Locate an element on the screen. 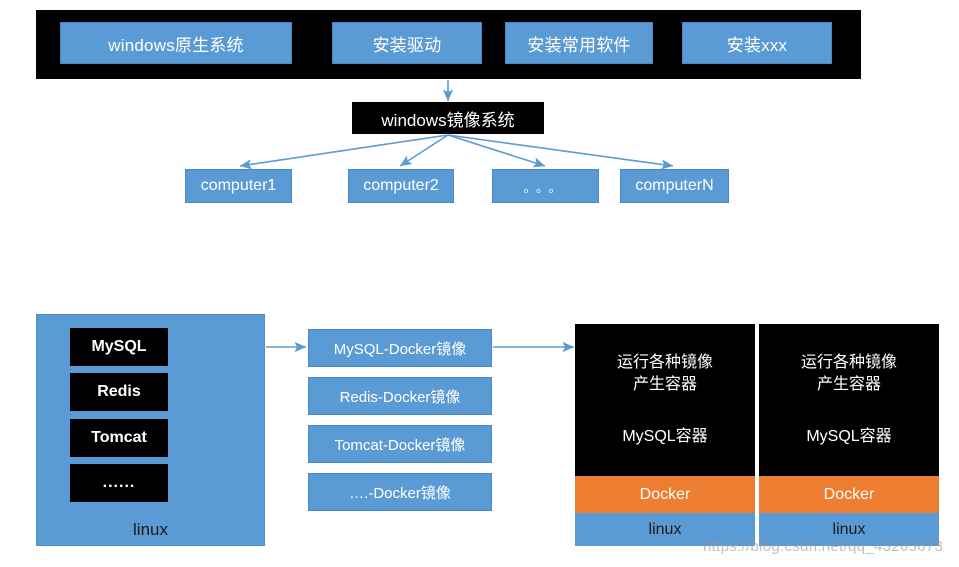 This screenshot has height=567, width=959. arrow-mirror-to-computern is located at coordinates (560, 152).